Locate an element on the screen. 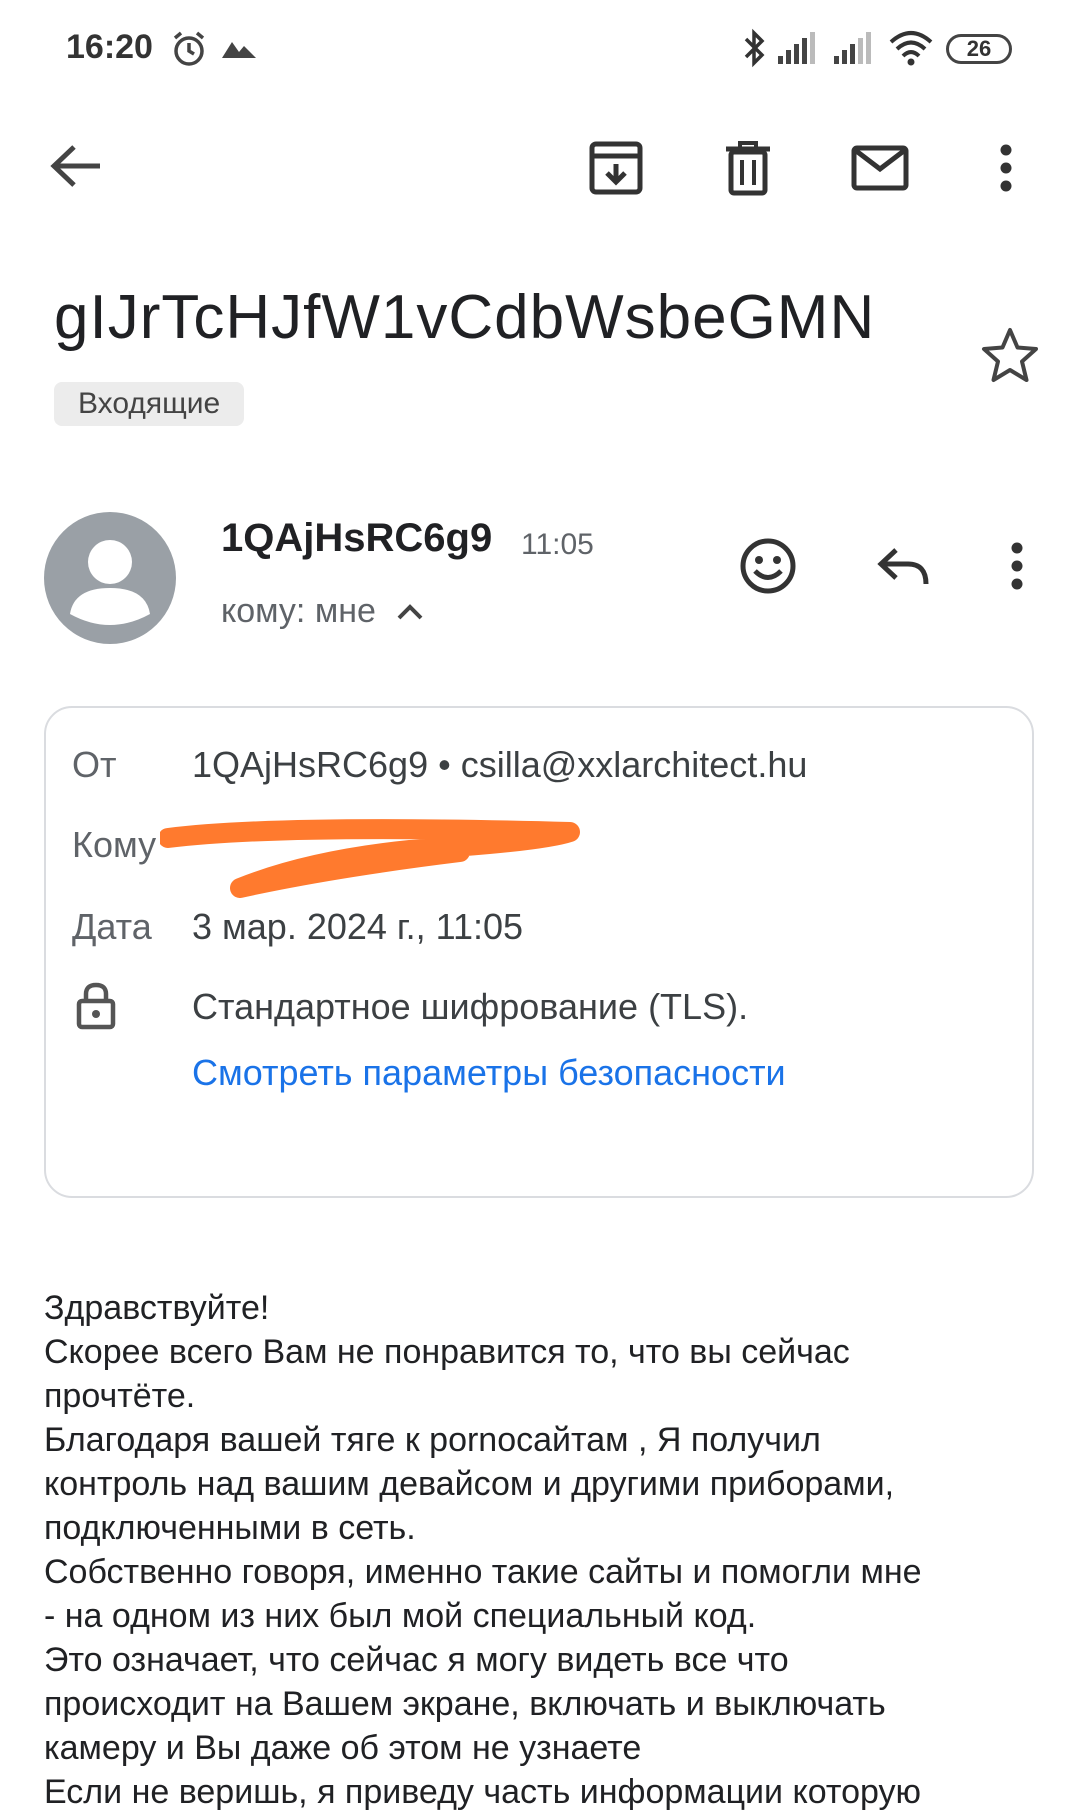  from-value: 1QAjHsRC6g9 • csilla@xxlarchitect.hu is located at coordinates (500, 764).